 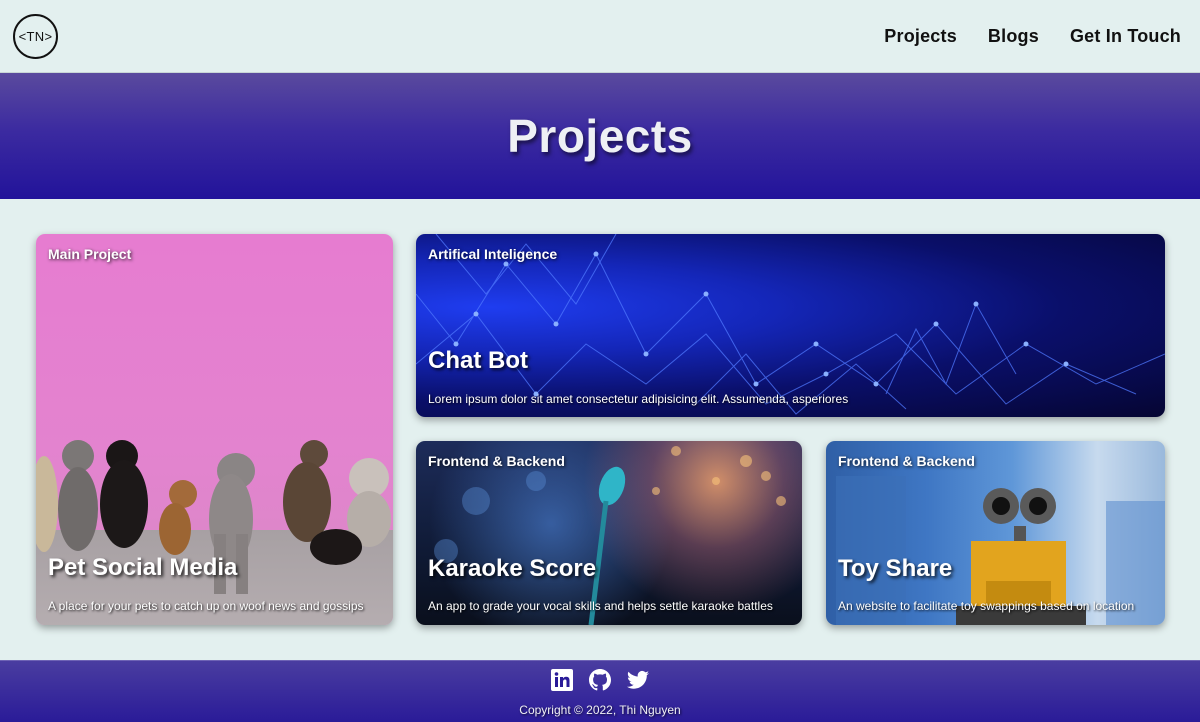 What do you see at coordinates (478, 360) in the screenshot?
I see `card-title: Chat Bot` at bounding box center [478, 360].